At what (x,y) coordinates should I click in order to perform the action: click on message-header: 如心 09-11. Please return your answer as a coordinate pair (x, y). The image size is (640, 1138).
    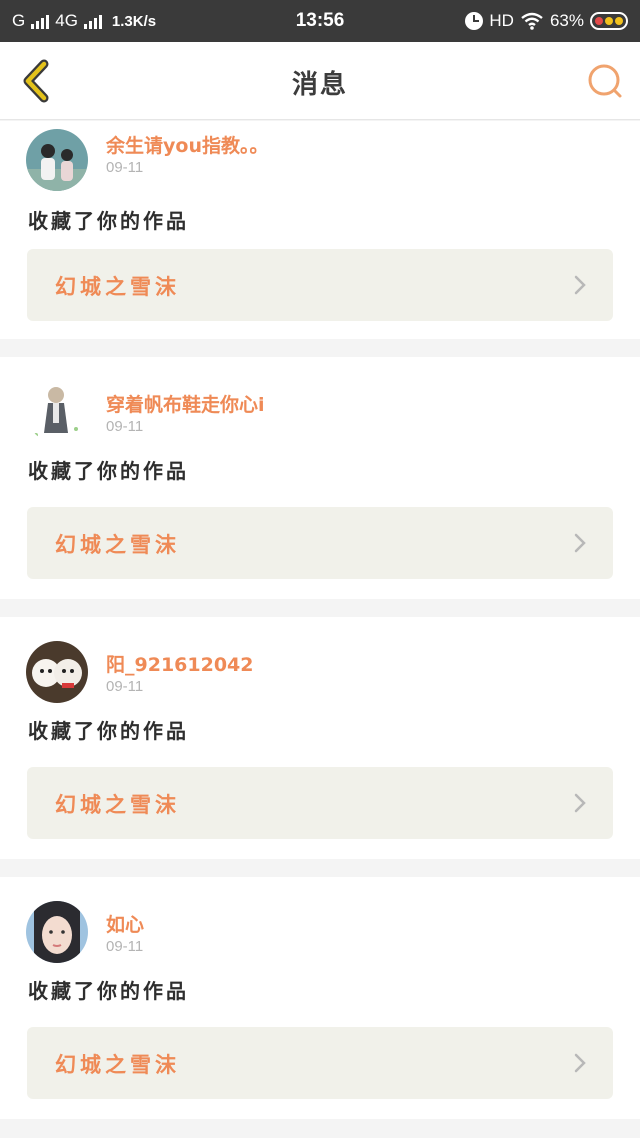
    Looking at the image, I should click on (306, 933).